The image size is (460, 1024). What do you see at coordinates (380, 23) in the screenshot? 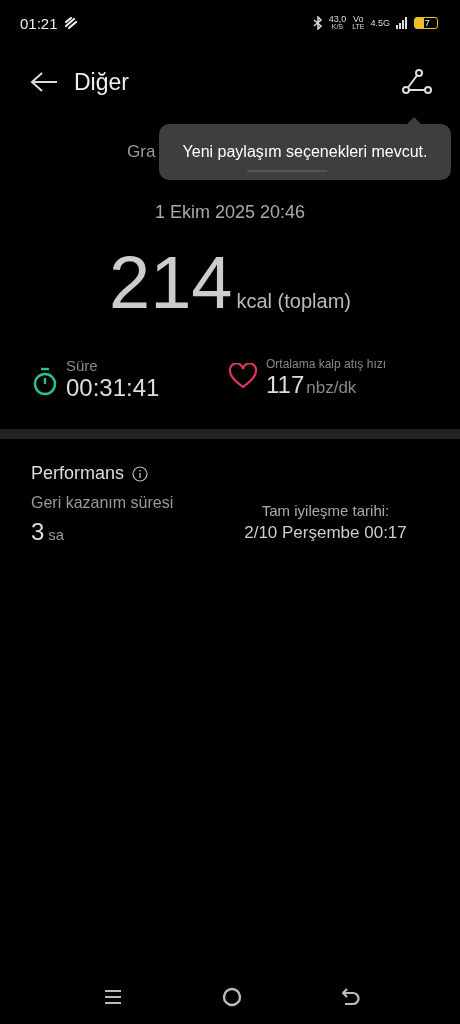
I see `network-type: 4.5G` at bounding box center [380, 23].